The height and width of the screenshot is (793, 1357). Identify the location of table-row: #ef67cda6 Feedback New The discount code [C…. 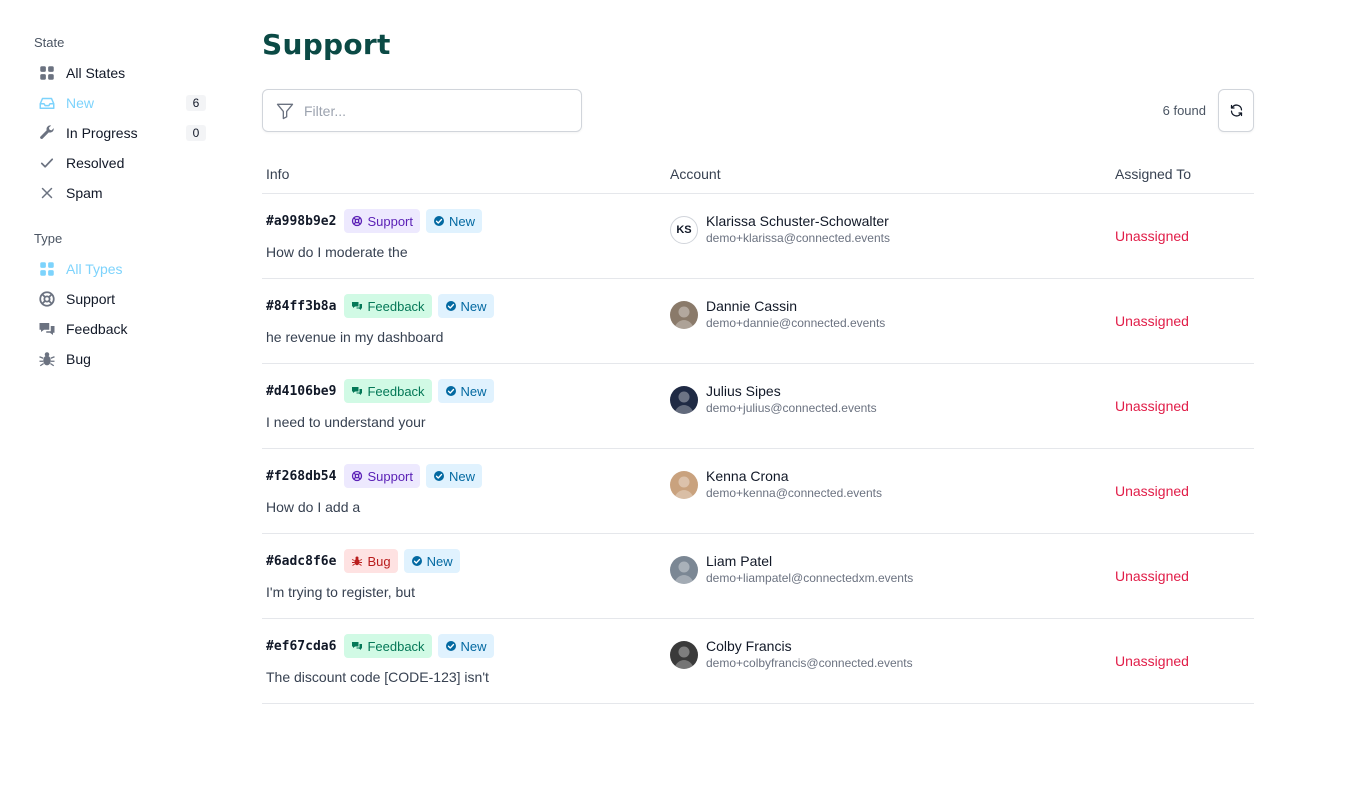
(758, 661).